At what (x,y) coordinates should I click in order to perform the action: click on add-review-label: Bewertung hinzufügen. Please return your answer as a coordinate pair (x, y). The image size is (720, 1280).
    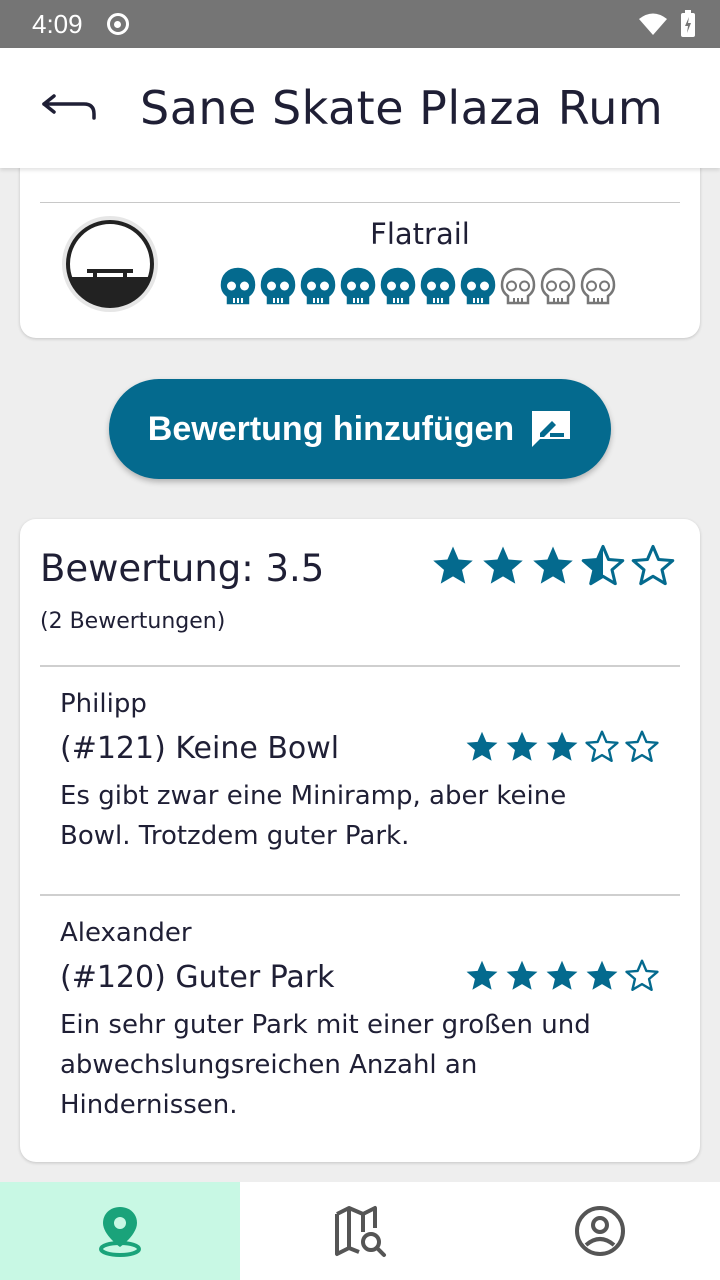
    Looking at the image, I should click on (331, 428).